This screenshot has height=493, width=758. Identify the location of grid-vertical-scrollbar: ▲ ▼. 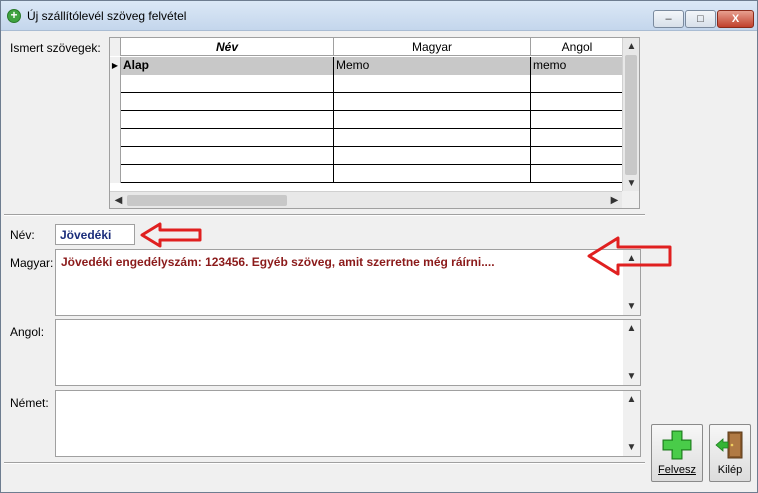
(630, 115).